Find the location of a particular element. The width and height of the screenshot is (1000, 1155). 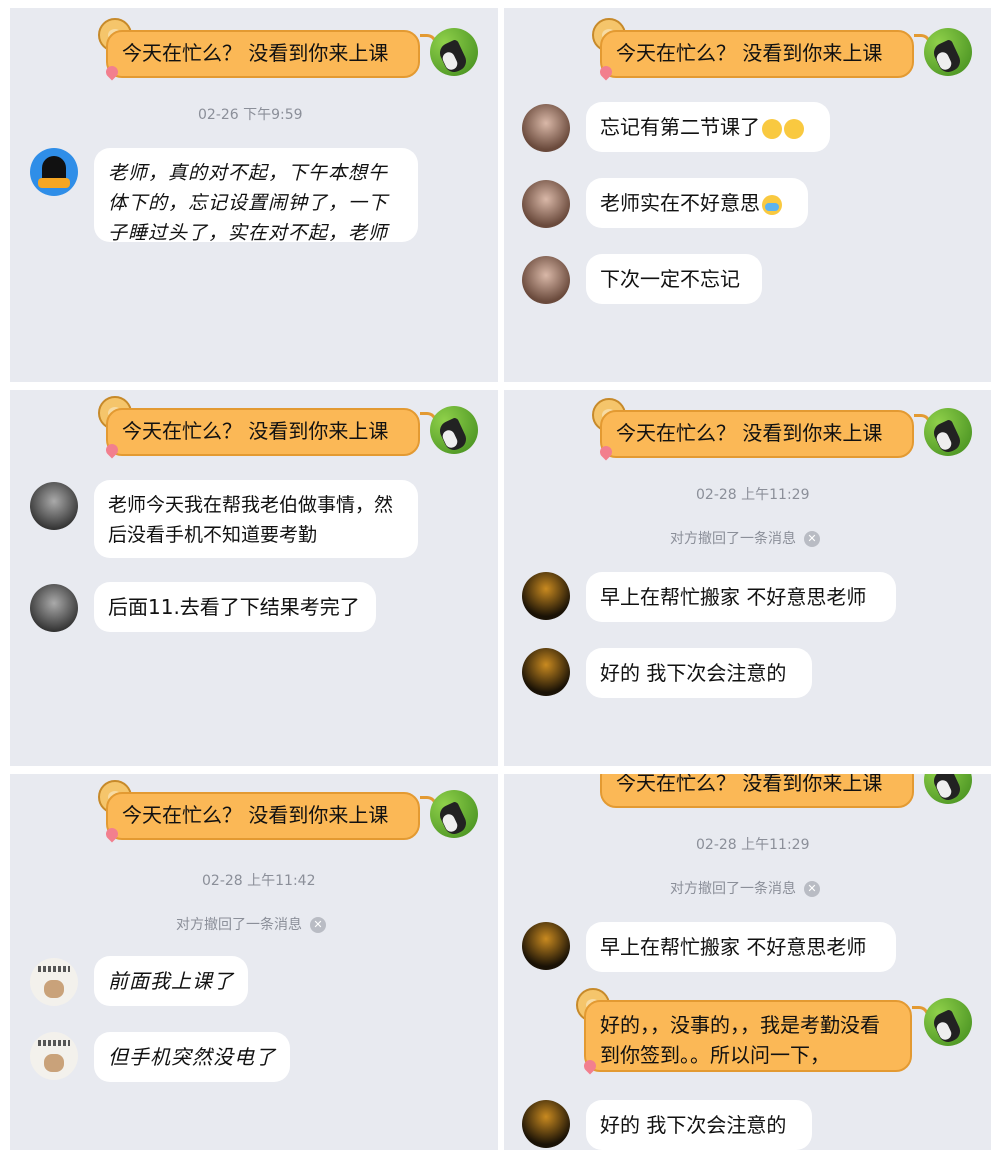

incoming-message: 下次一定不忘记 is located at coordinates (674, 279).